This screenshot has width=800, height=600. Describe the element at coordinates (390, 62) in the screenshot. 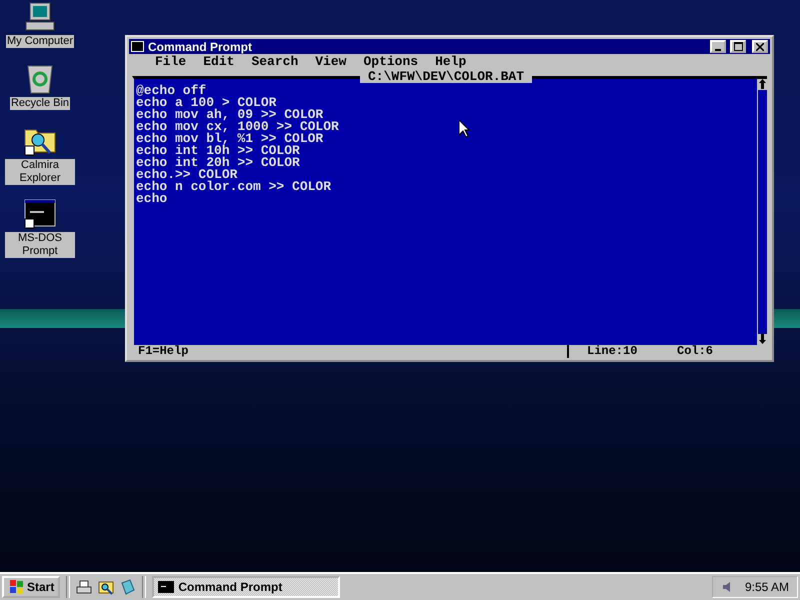

I see `menu-item: Options` at that location.